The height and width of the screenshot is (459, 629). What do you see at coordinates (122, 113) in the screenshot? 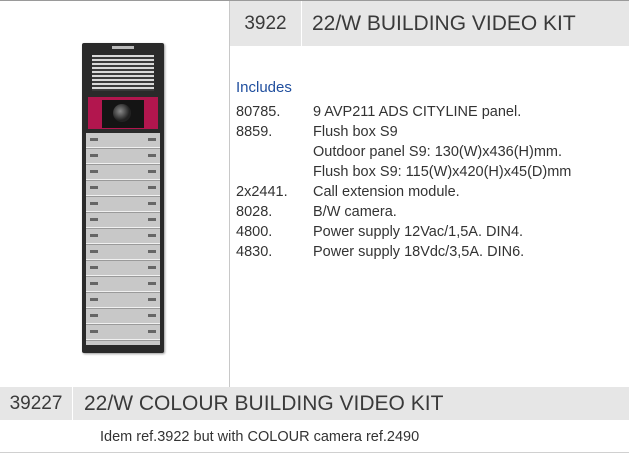
I see `camera-lens-icon` at bounding box center [122, 113].